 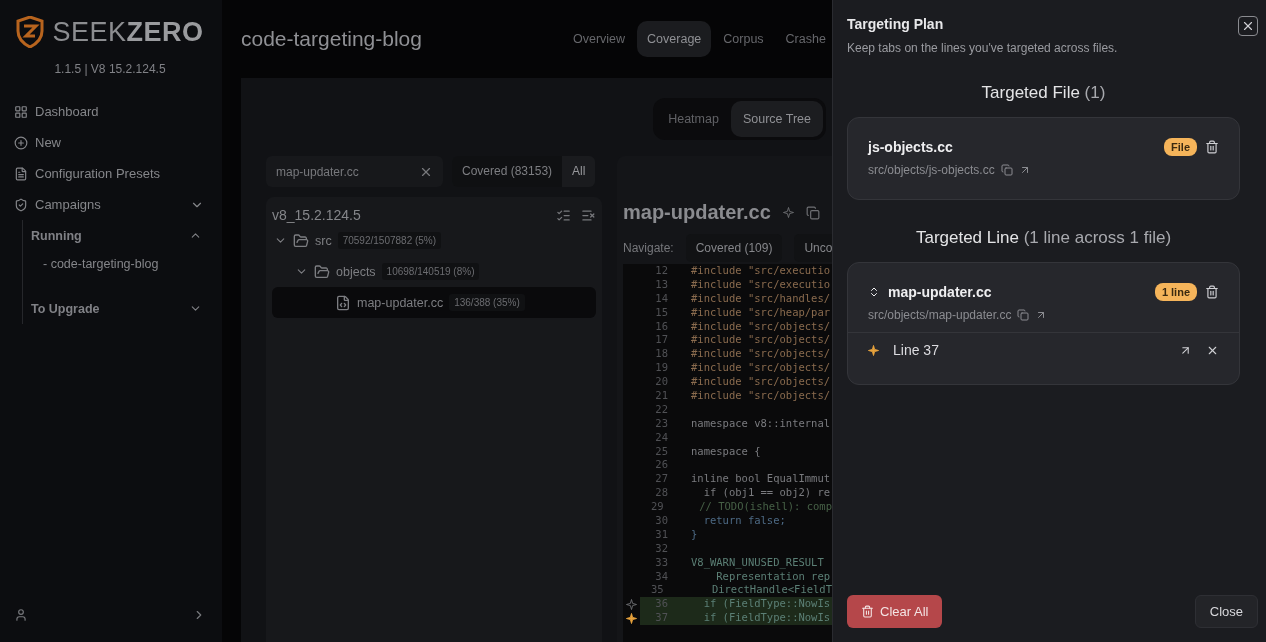 What do you see at coordinates (661, 618) in the screenshot?
I see `line-number: 37` at bounding box center [661, 618].